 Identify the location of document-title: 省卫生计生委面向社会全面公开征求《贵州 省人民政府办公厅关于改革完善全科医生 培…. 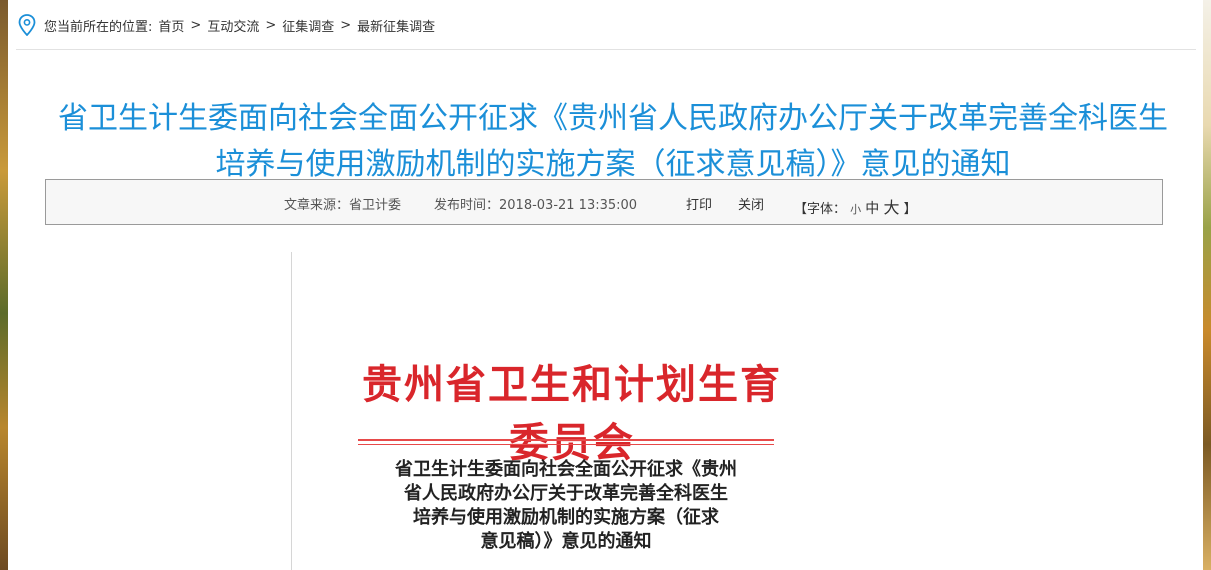
(566, 506).